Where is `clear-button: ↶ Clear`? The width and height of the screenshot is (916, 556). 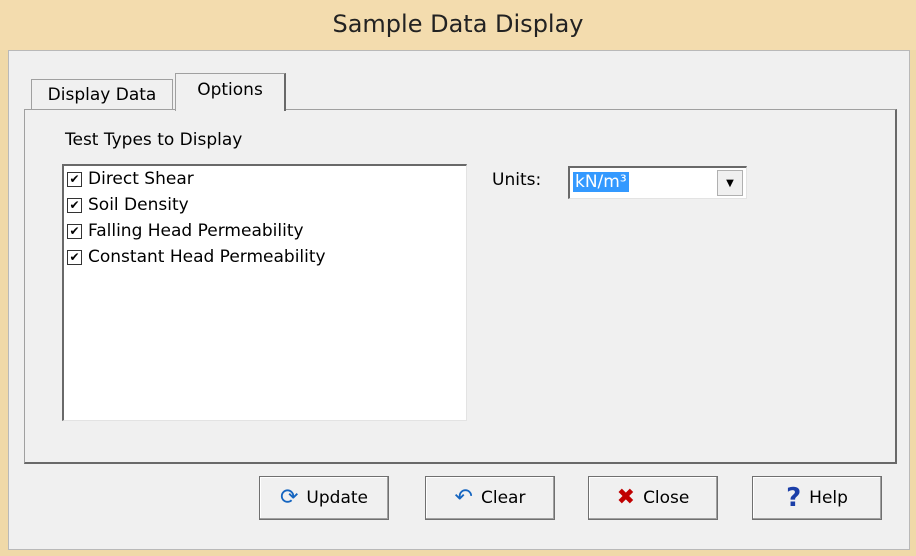 clear-button: ↶ Clear is located at coordinates (490, 498).